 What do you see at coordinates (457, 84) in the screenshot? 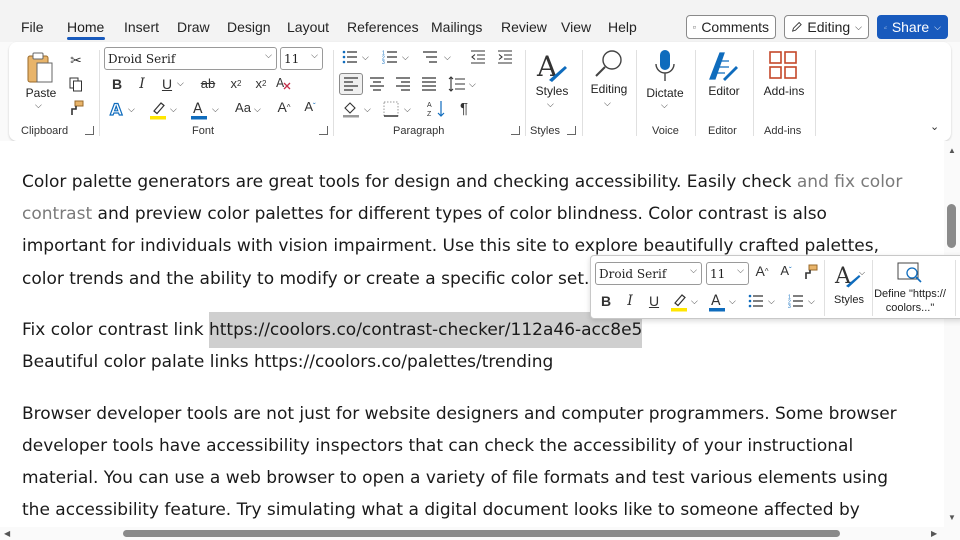
I see `line-spacing-icon` at bounding box center [457, 84].